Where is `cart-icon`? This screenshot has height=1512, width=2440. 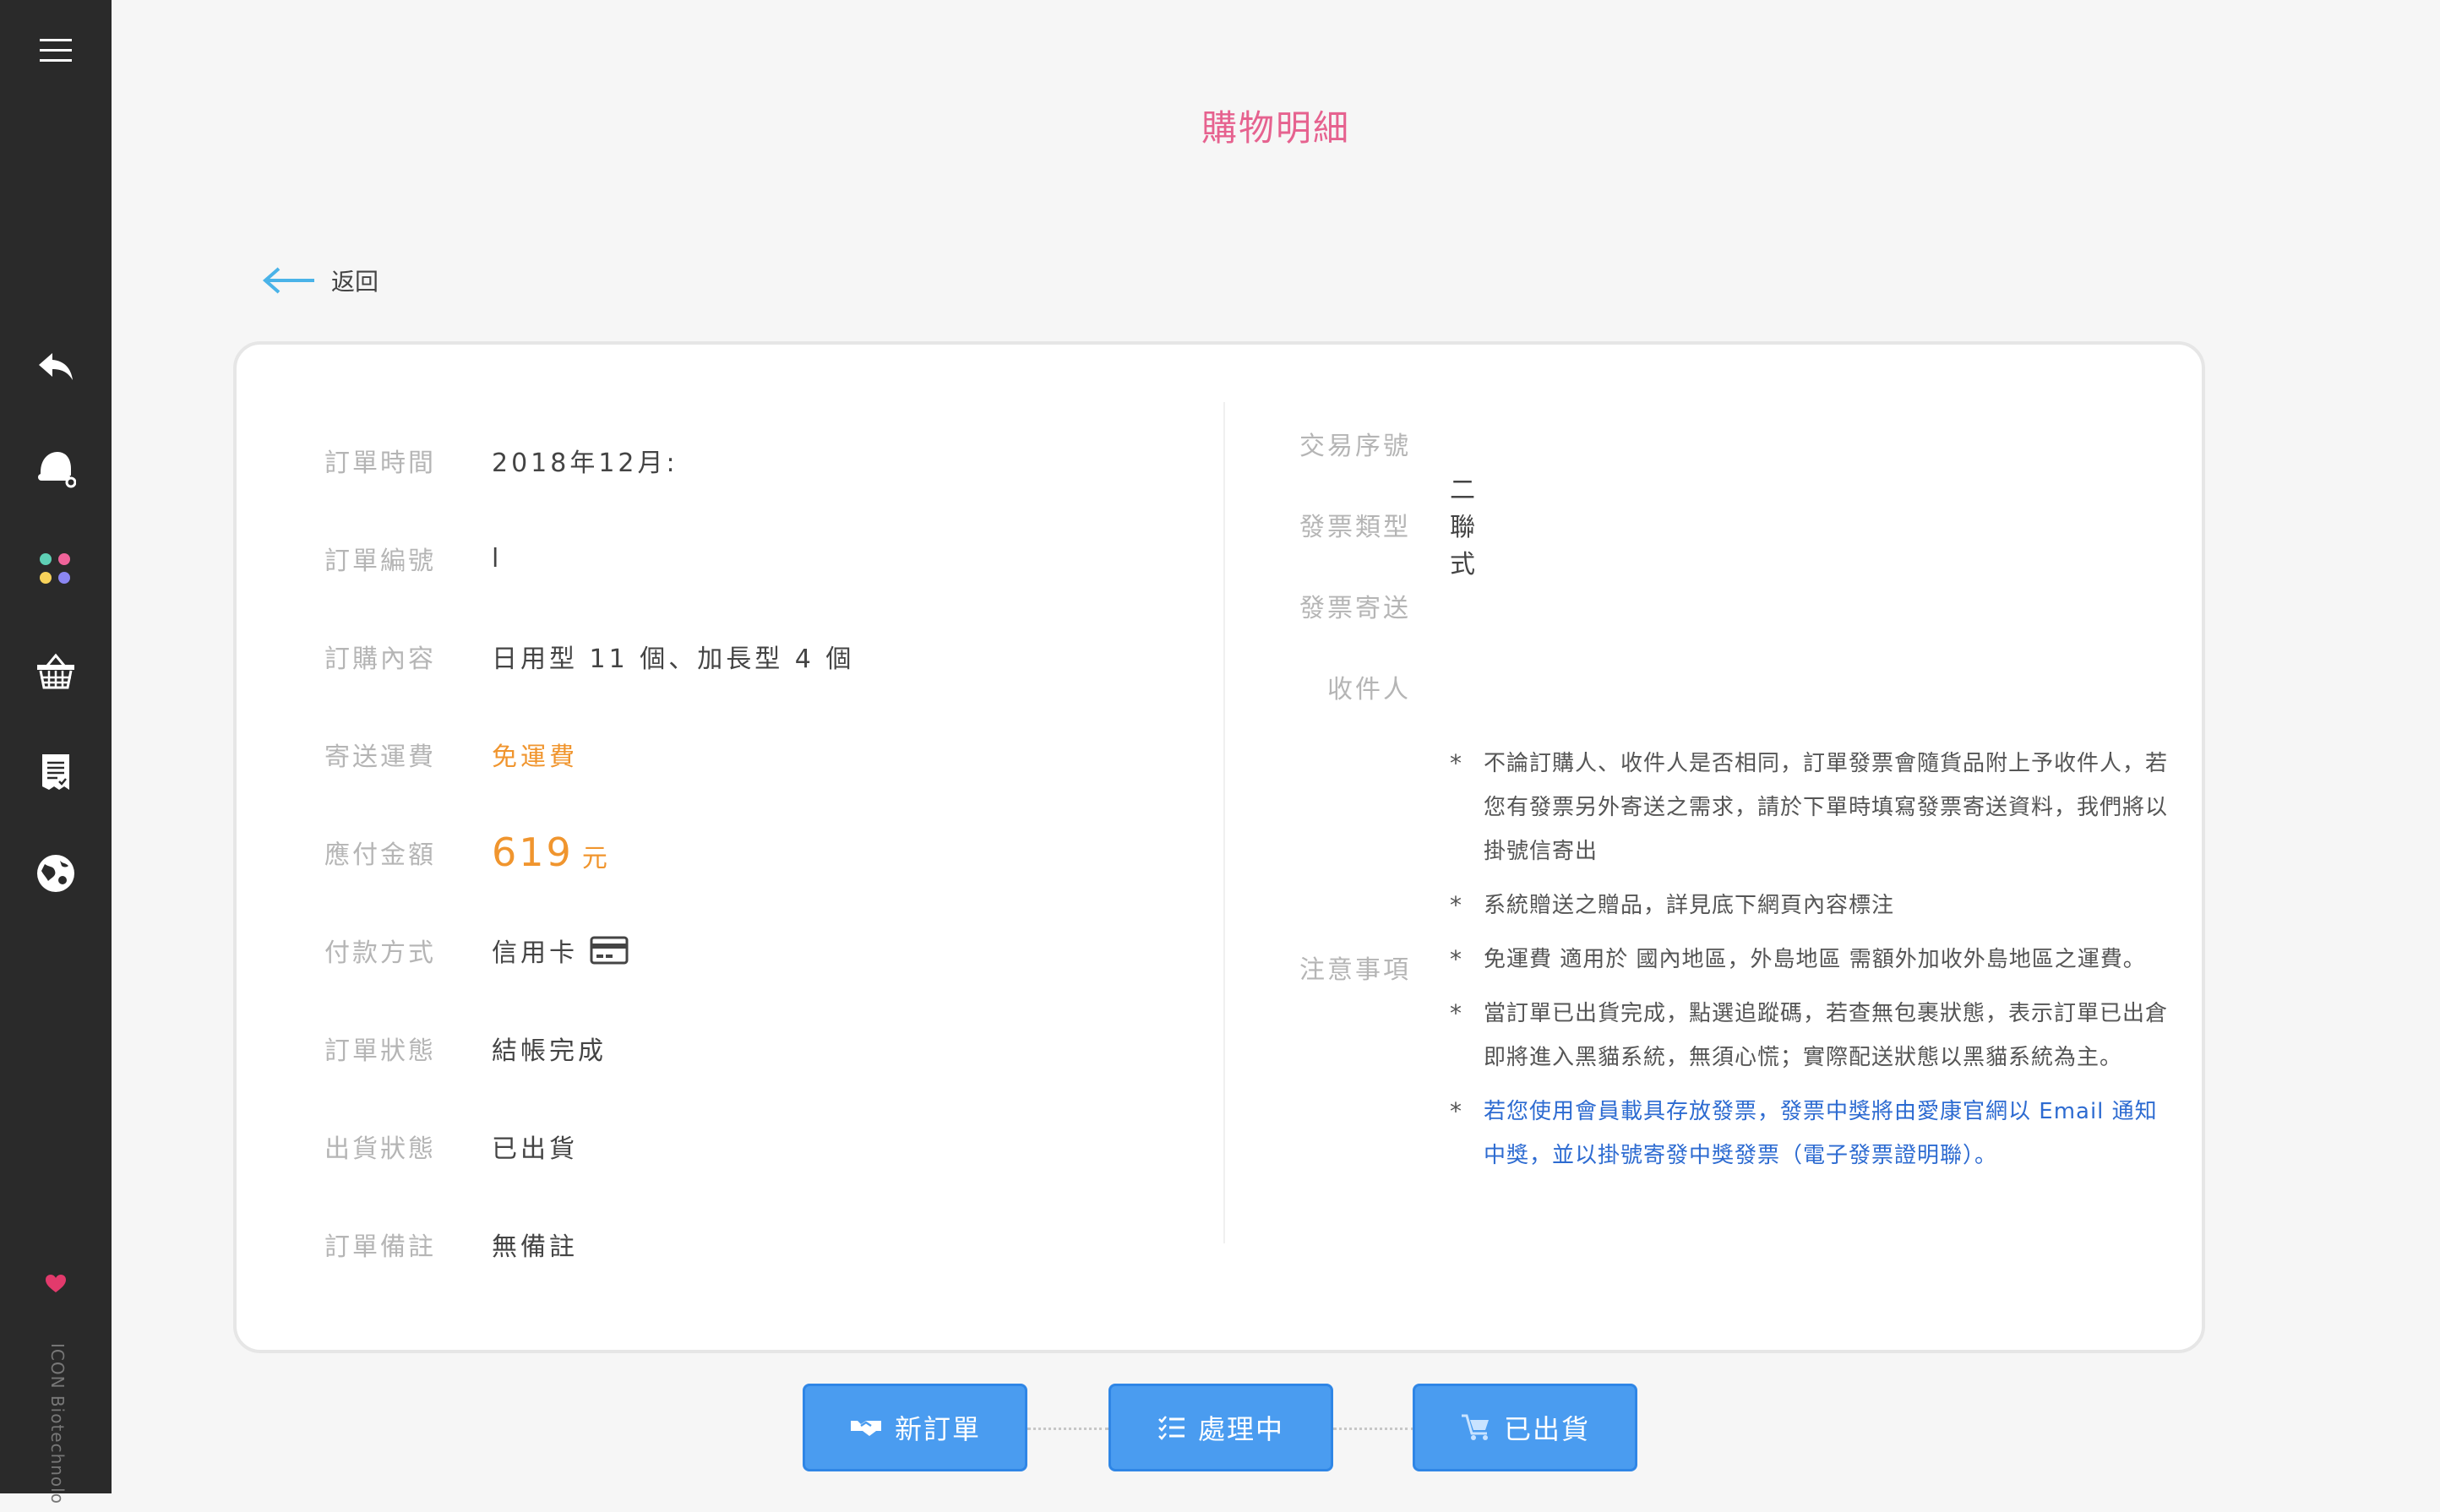
cart-icon is located at coordinates (1475, 1427).